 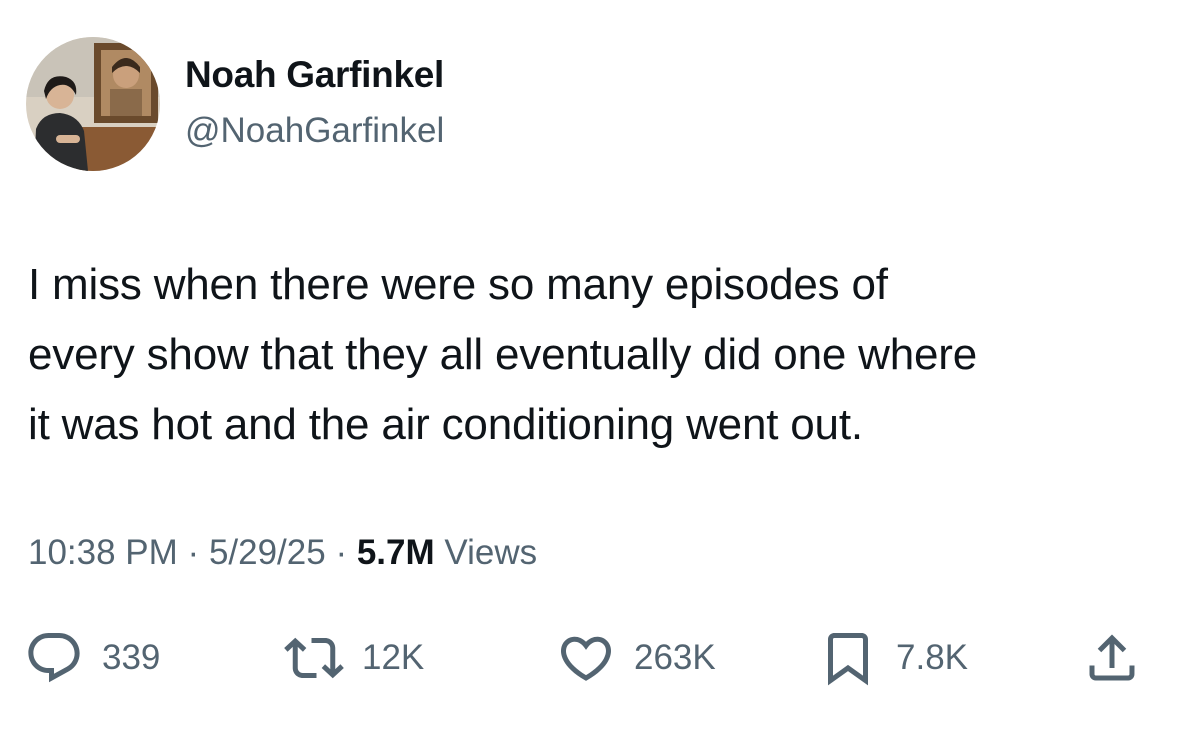 What do you see at coordinates (490, 552) in the screenshot?
I see `views-label: Views` at bounding box center [490, 552].